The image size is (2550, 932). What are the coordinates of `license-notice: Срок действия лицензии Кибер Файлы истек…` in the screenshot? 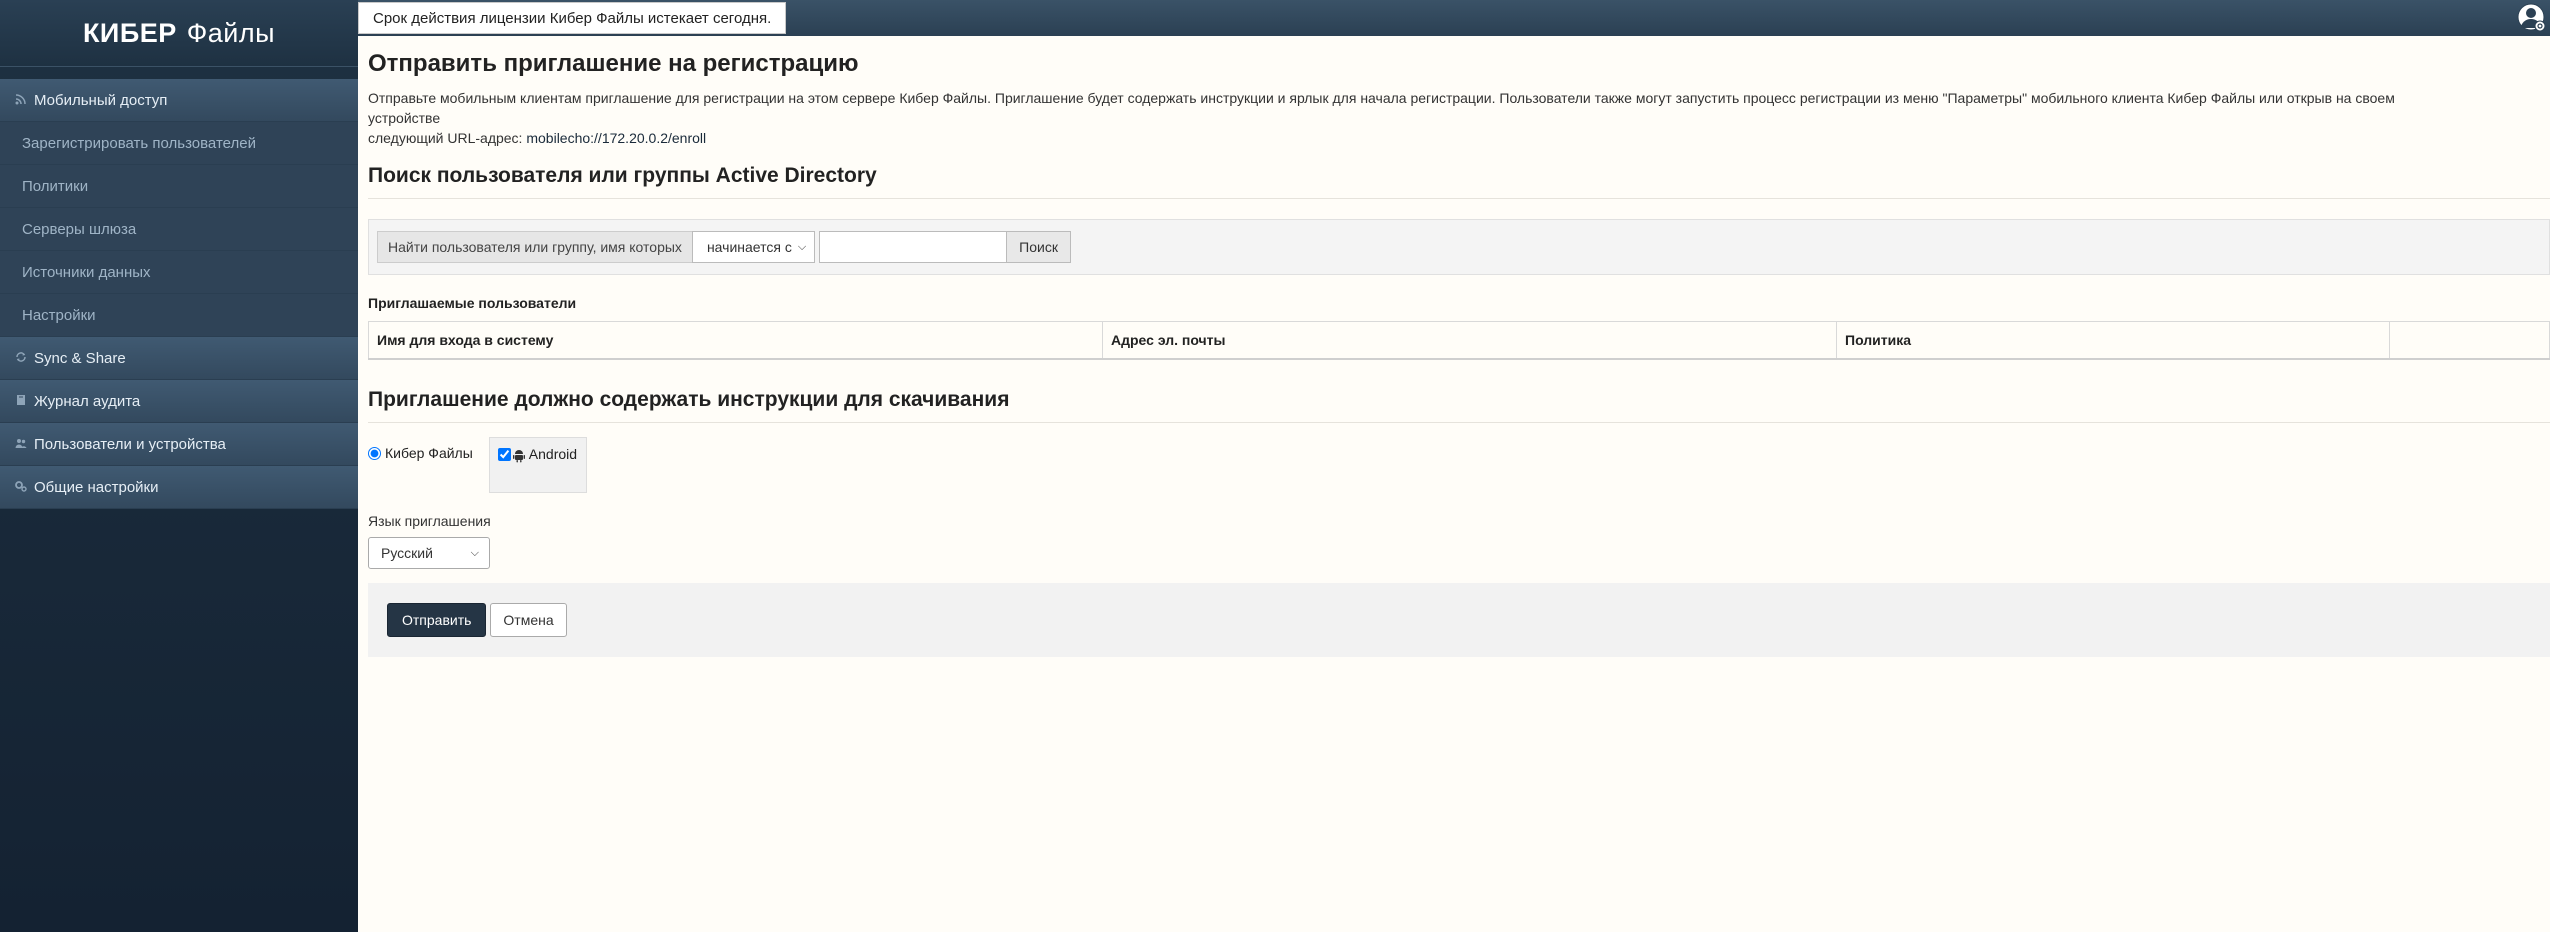 It's located at (572, 18).